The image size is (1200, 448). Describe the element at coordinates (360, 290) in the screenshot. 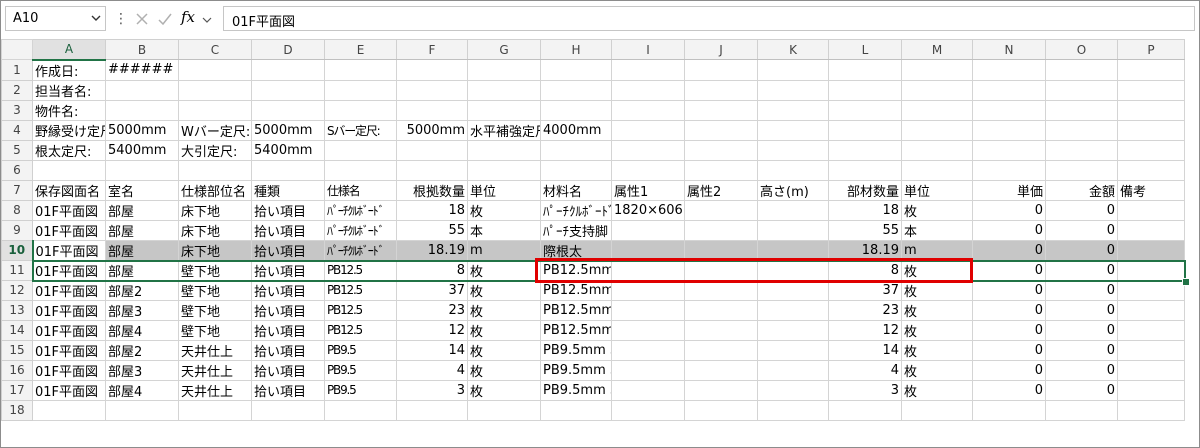

I see `cell-e12: PB12.5` at that location.